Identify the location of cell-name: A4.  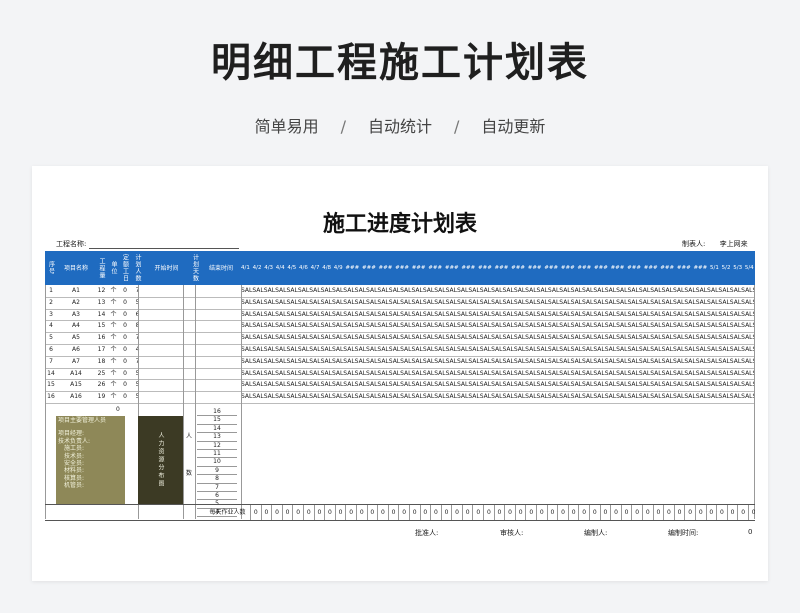
(76, 326).